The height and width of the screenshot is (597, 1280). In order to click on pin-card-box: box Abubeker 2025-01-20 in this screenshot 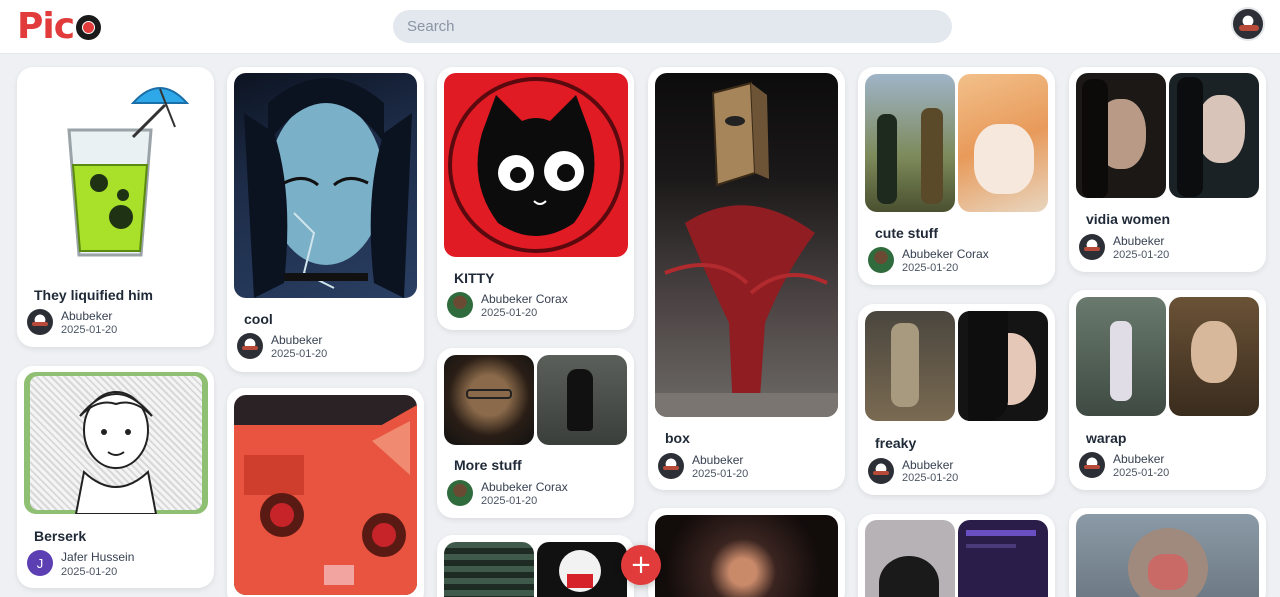, I will do `click(746, 278)`.